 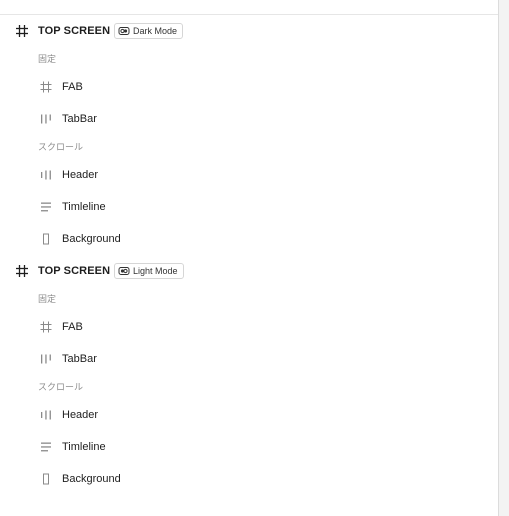 What do you see at coordinates (249, 31) in the screenshot?
I see `frame-header: TOP SCREEN Dark Mode` at bounding box center [249, 31].